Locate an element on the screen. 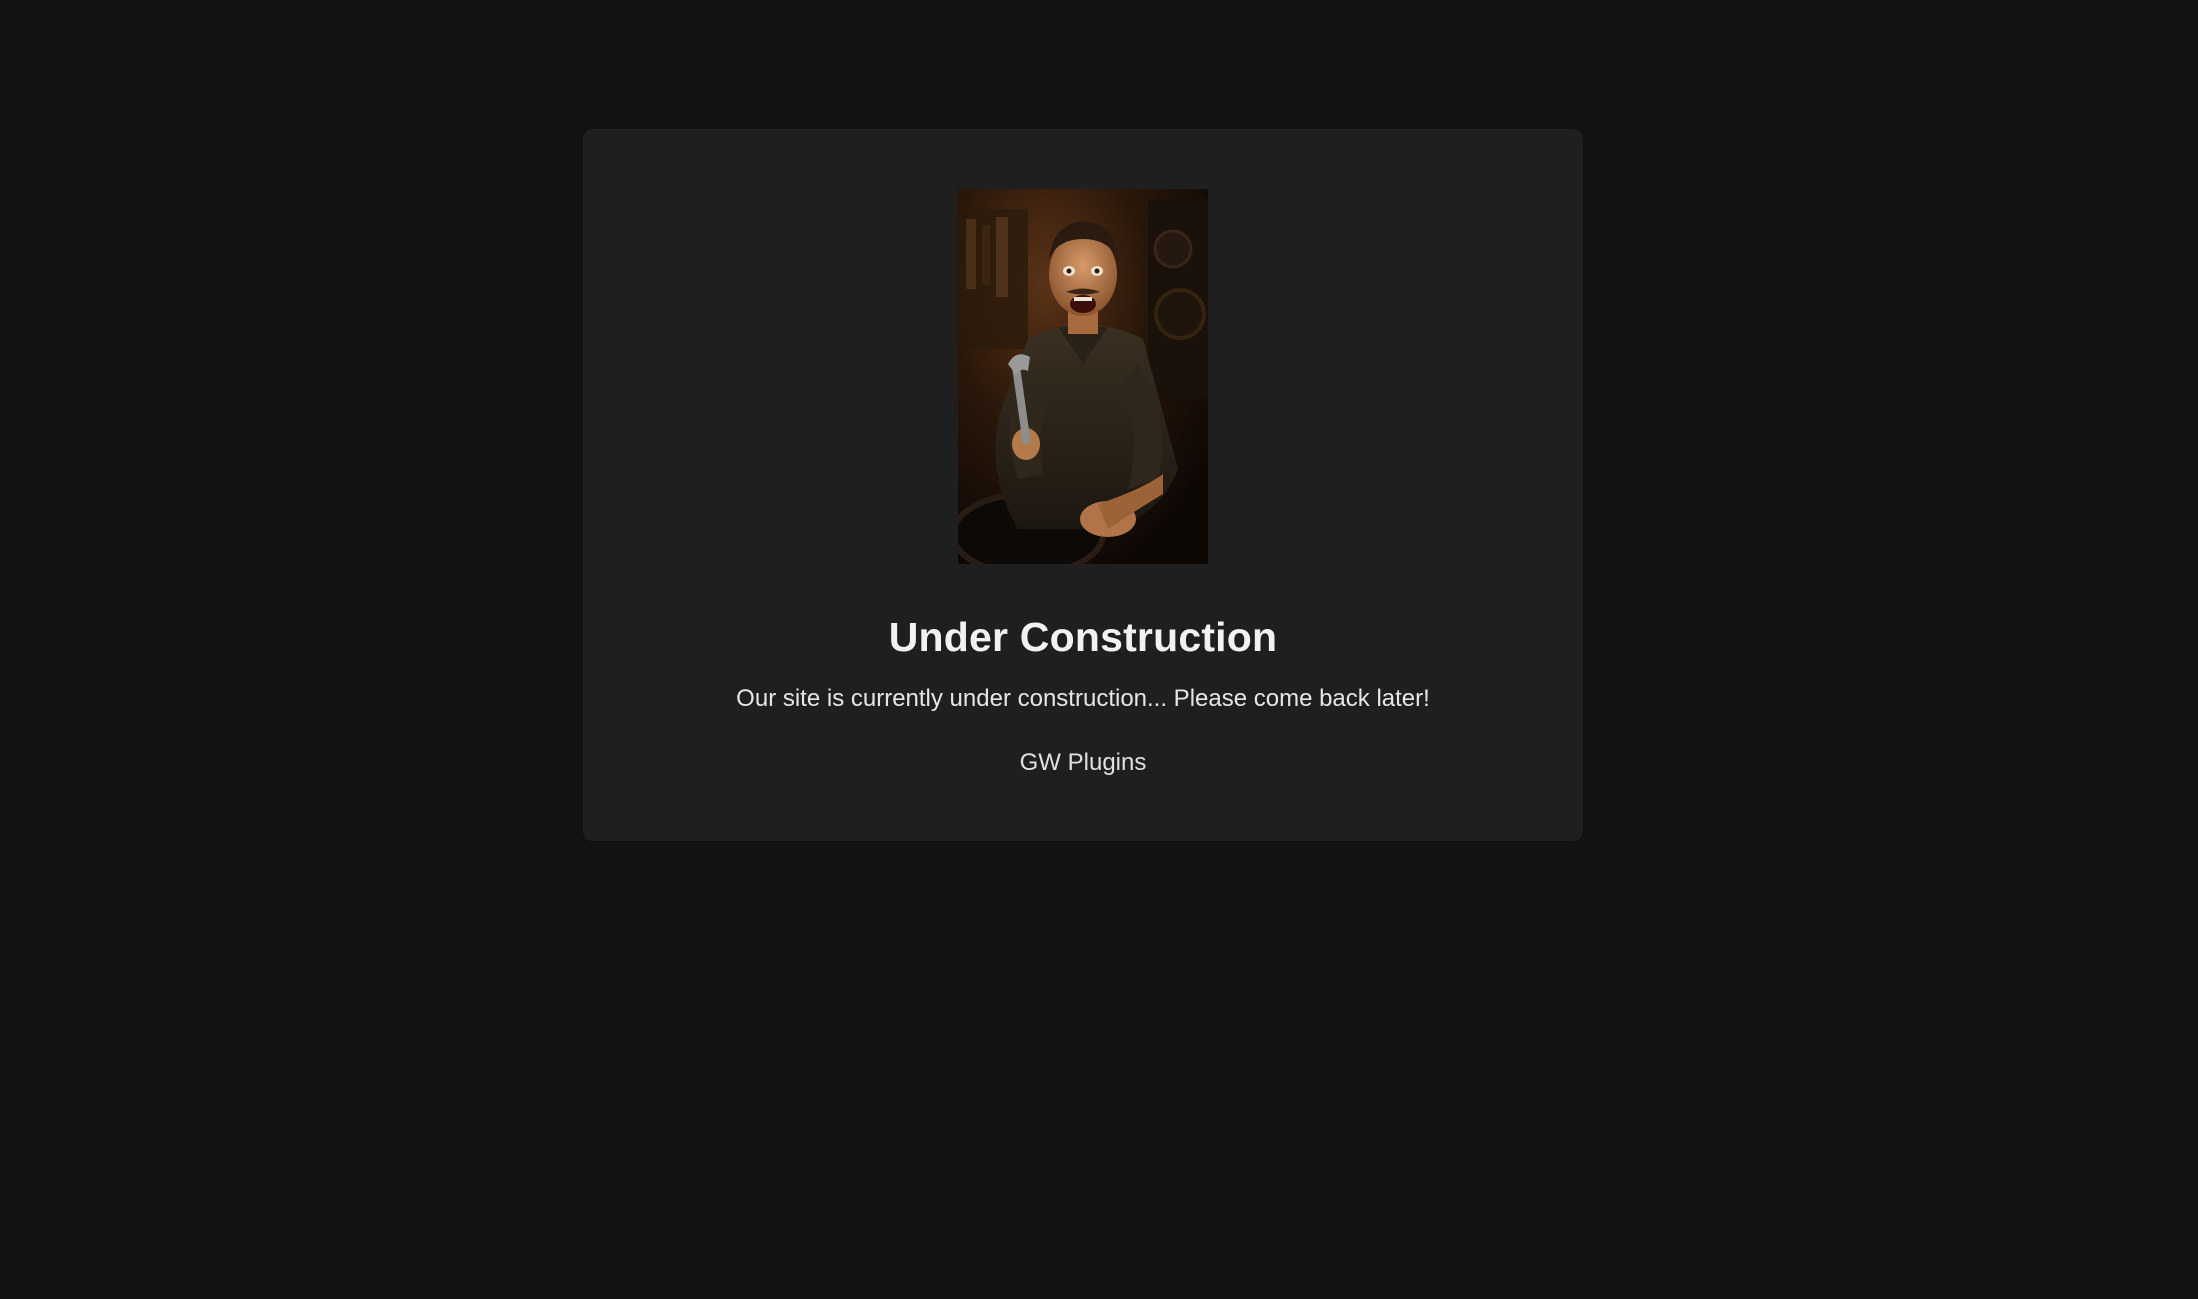 Image resolution: width=2198 pixels, height=1299 pixels. brand-name: GW Plugins is located at coordinates (1083, 762).